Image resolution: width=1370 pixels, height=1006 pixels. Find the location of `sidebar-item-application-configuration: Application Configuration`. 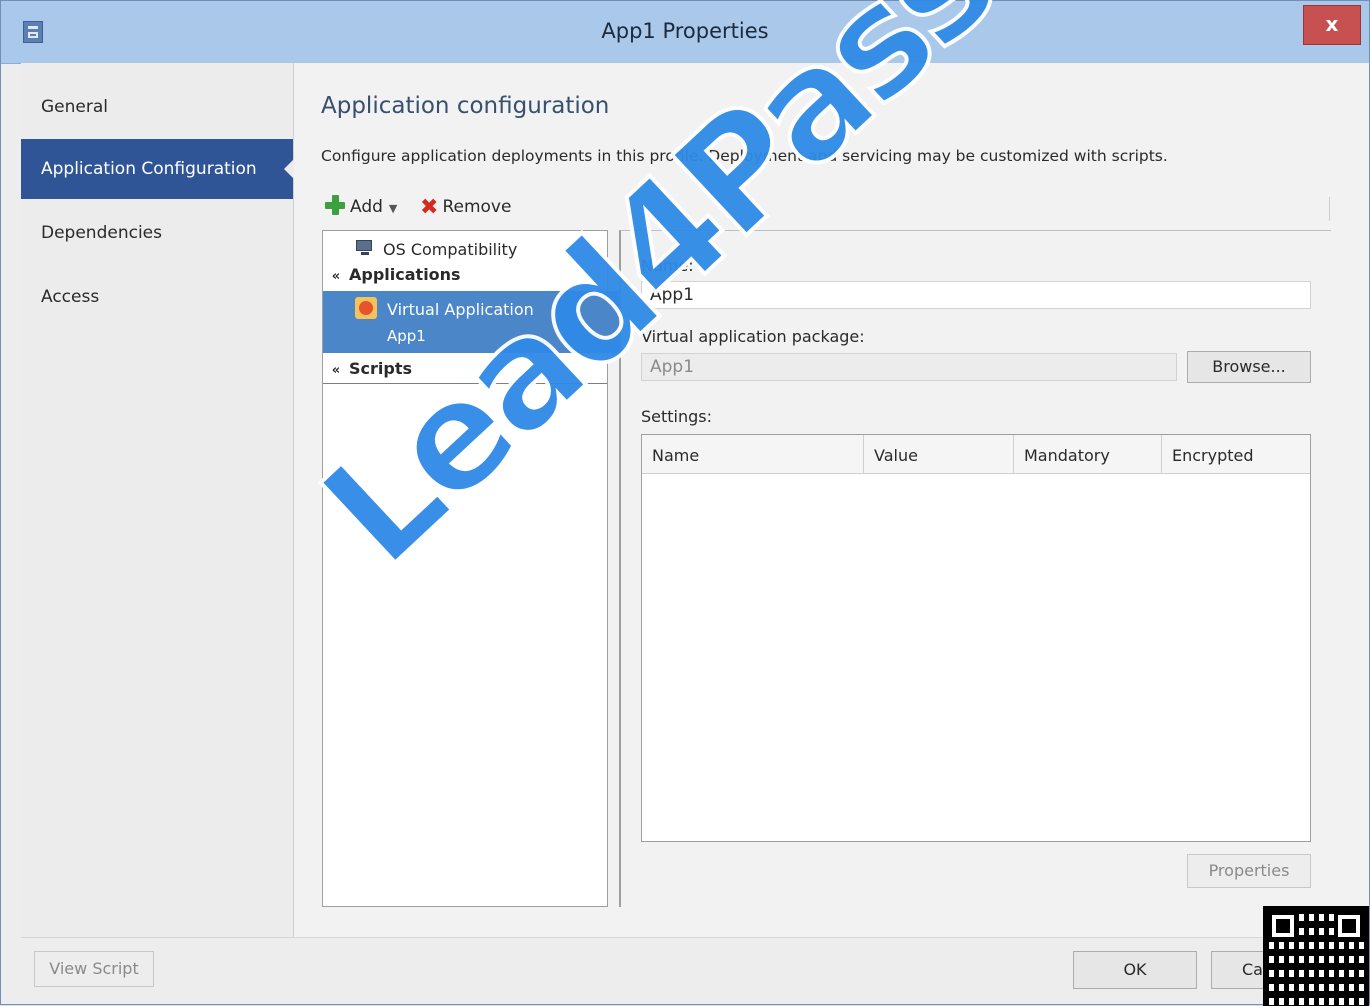

sidebar-item-application-configuration: Application Configuration is located at coordinates (157, 169).